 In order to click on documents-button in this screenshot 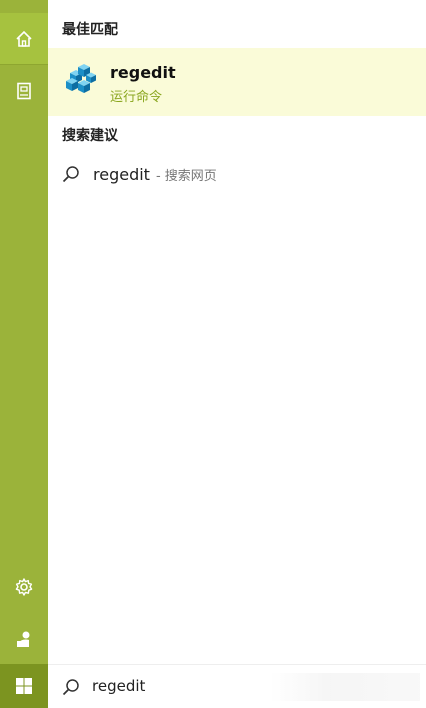, I will do `click(24, 91)`.